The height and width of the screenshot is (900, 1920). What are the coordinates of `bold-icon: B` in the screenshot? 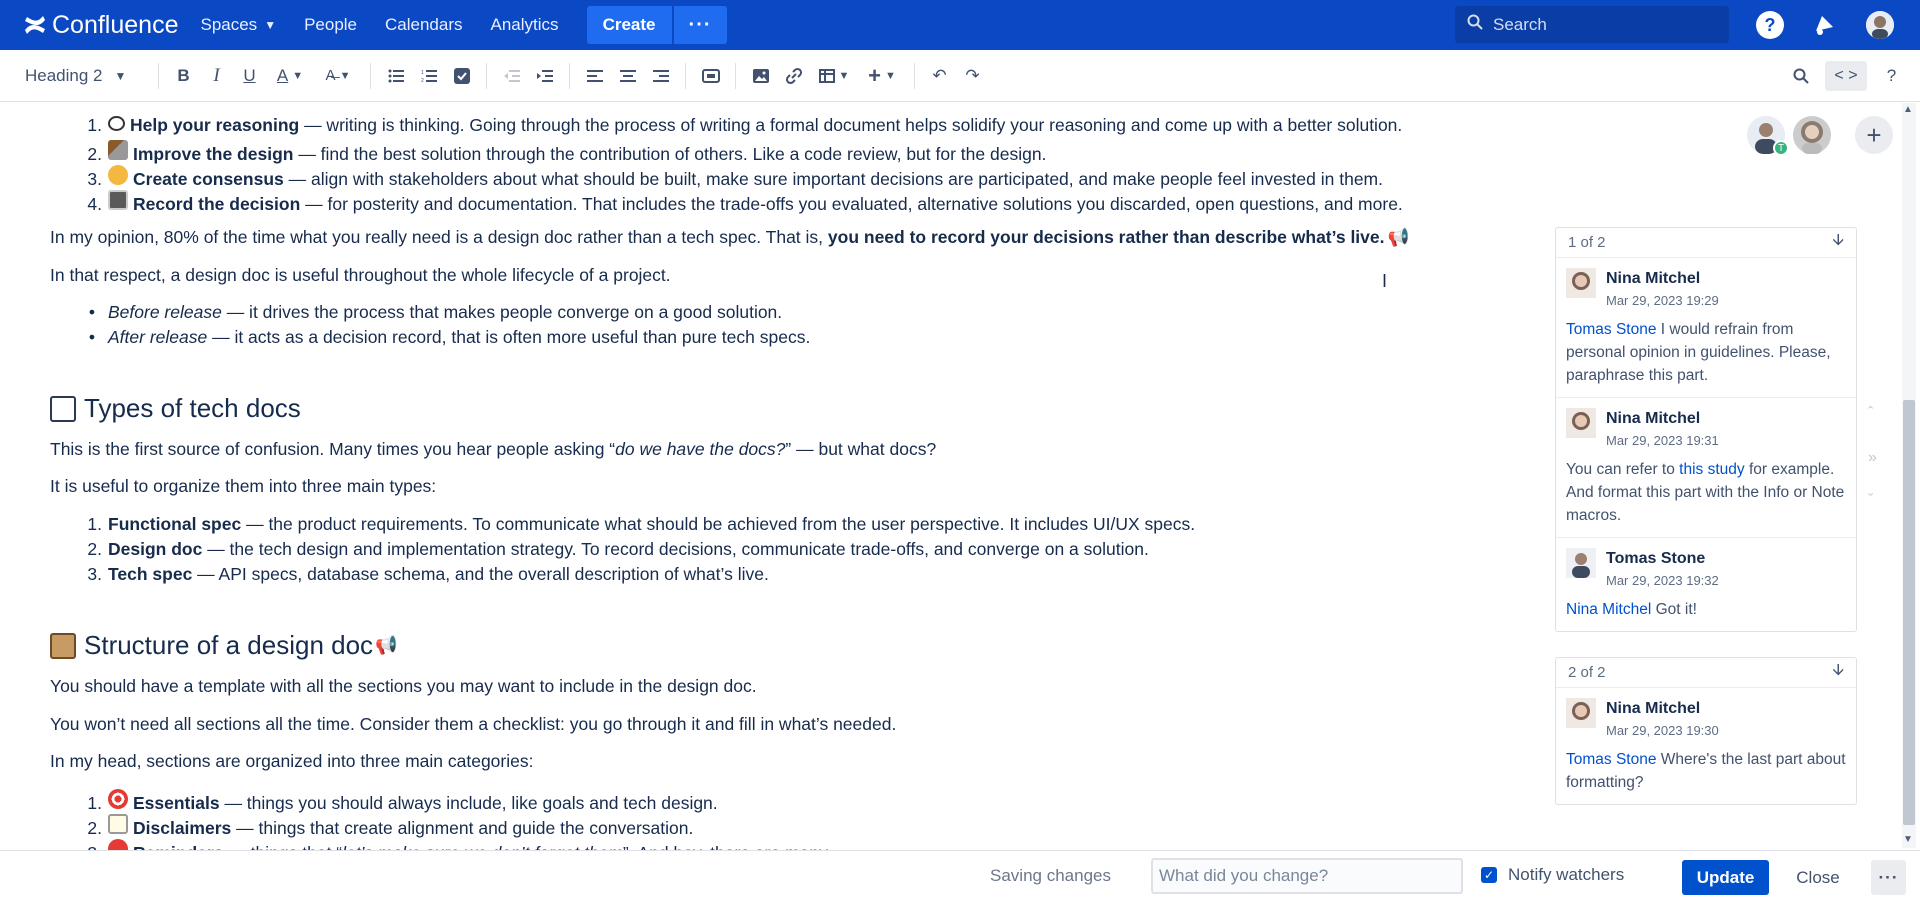 It's located at (183, 76).